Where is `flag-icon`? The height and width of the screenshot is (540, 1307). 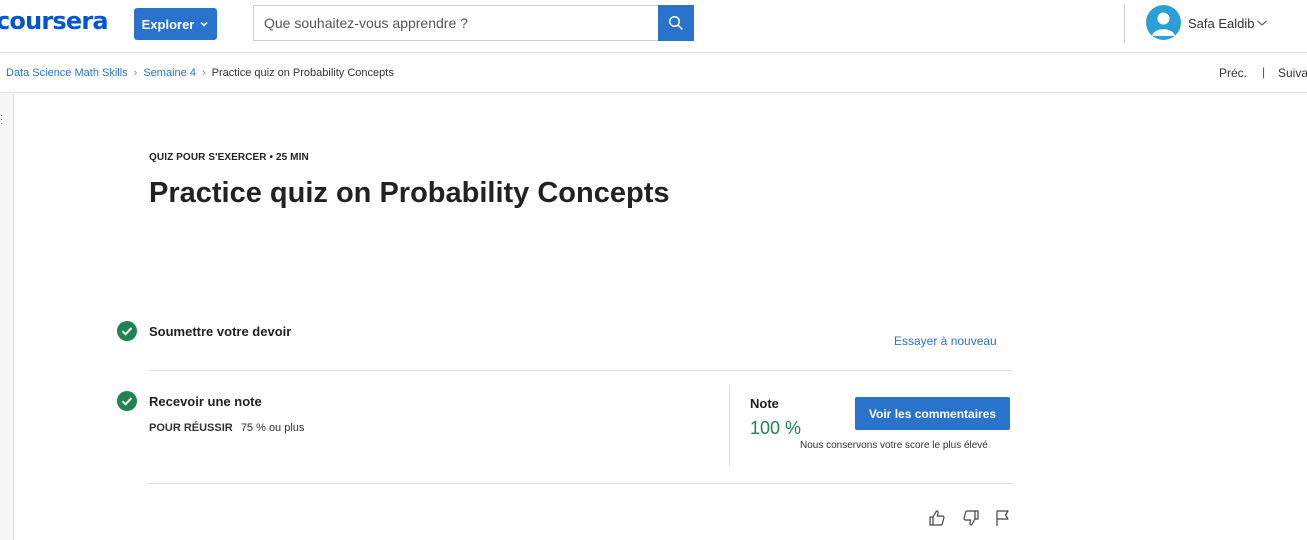 flag-icon is located at coordinates (1003, 518).